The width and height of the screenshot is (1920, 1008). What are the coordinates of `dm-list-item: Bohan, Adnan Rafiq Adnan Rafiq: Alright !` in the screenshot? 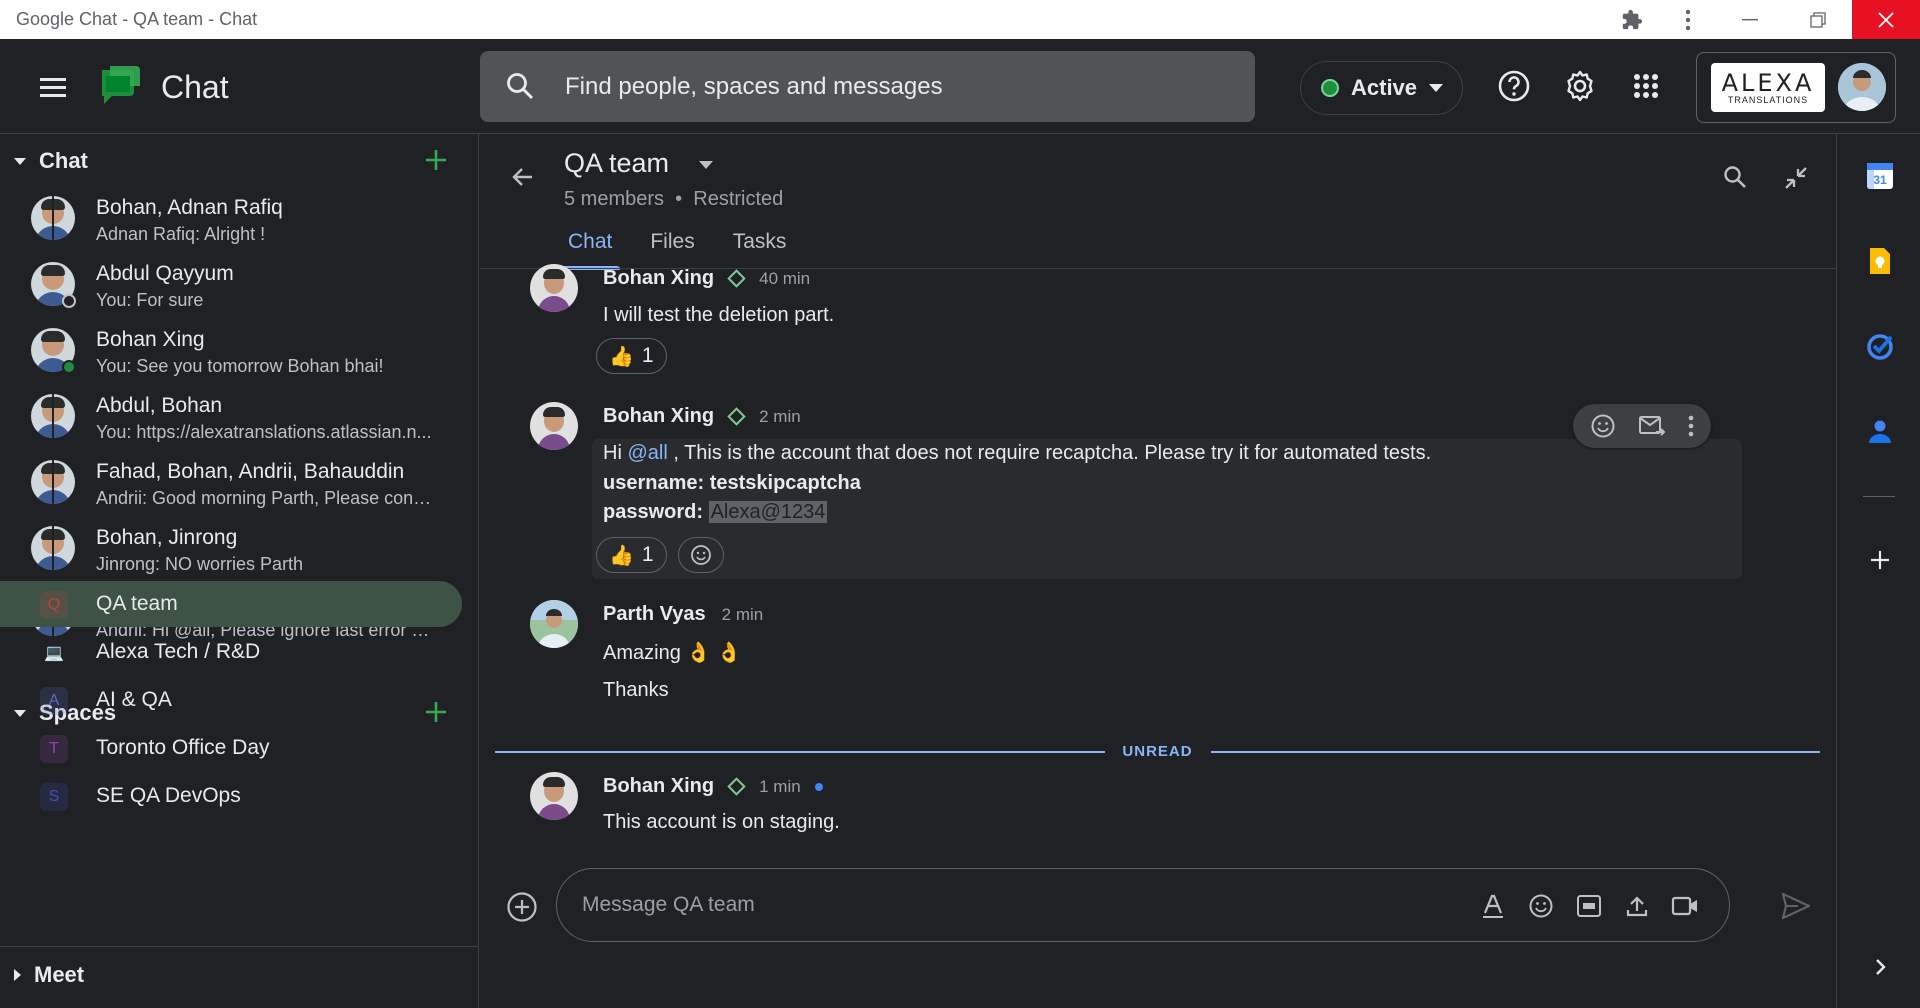 It's located at (239, 219).